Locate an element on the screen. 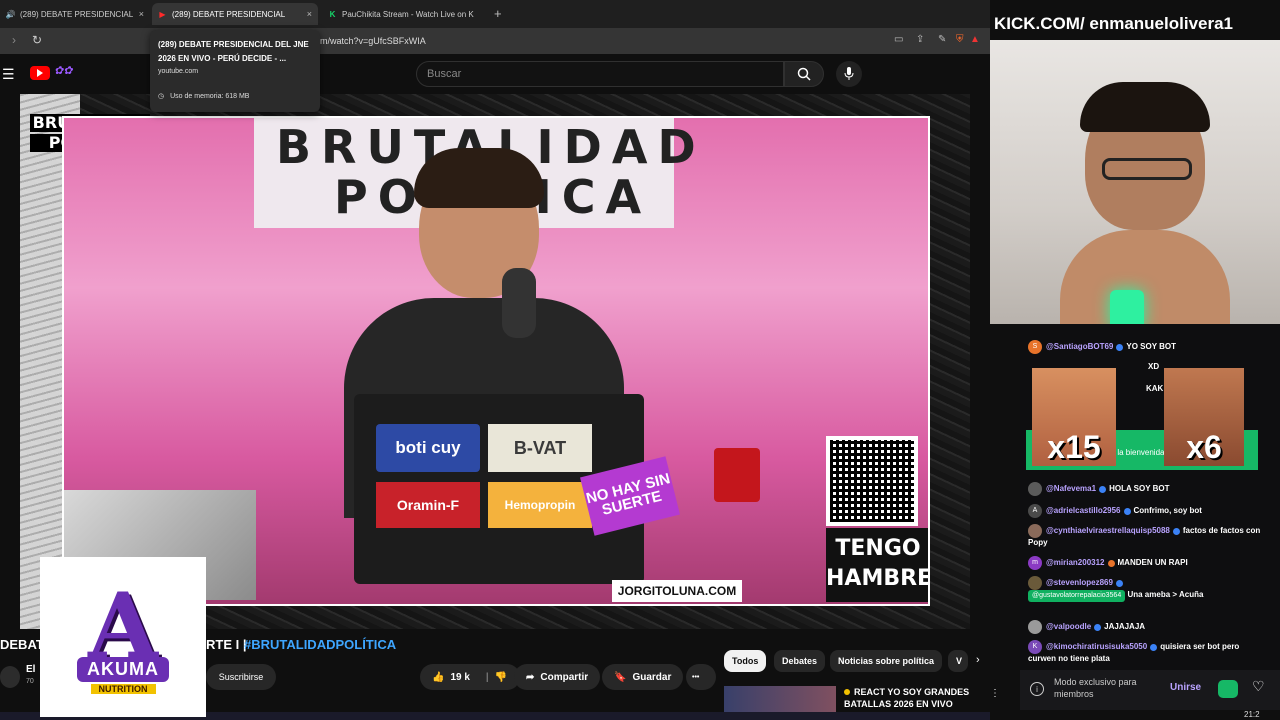 The width and height of the screenshot is (1280, 720). chat-message: m @mirian200312 MANDEN UN RAPI is located at coordinates (1147, 563).